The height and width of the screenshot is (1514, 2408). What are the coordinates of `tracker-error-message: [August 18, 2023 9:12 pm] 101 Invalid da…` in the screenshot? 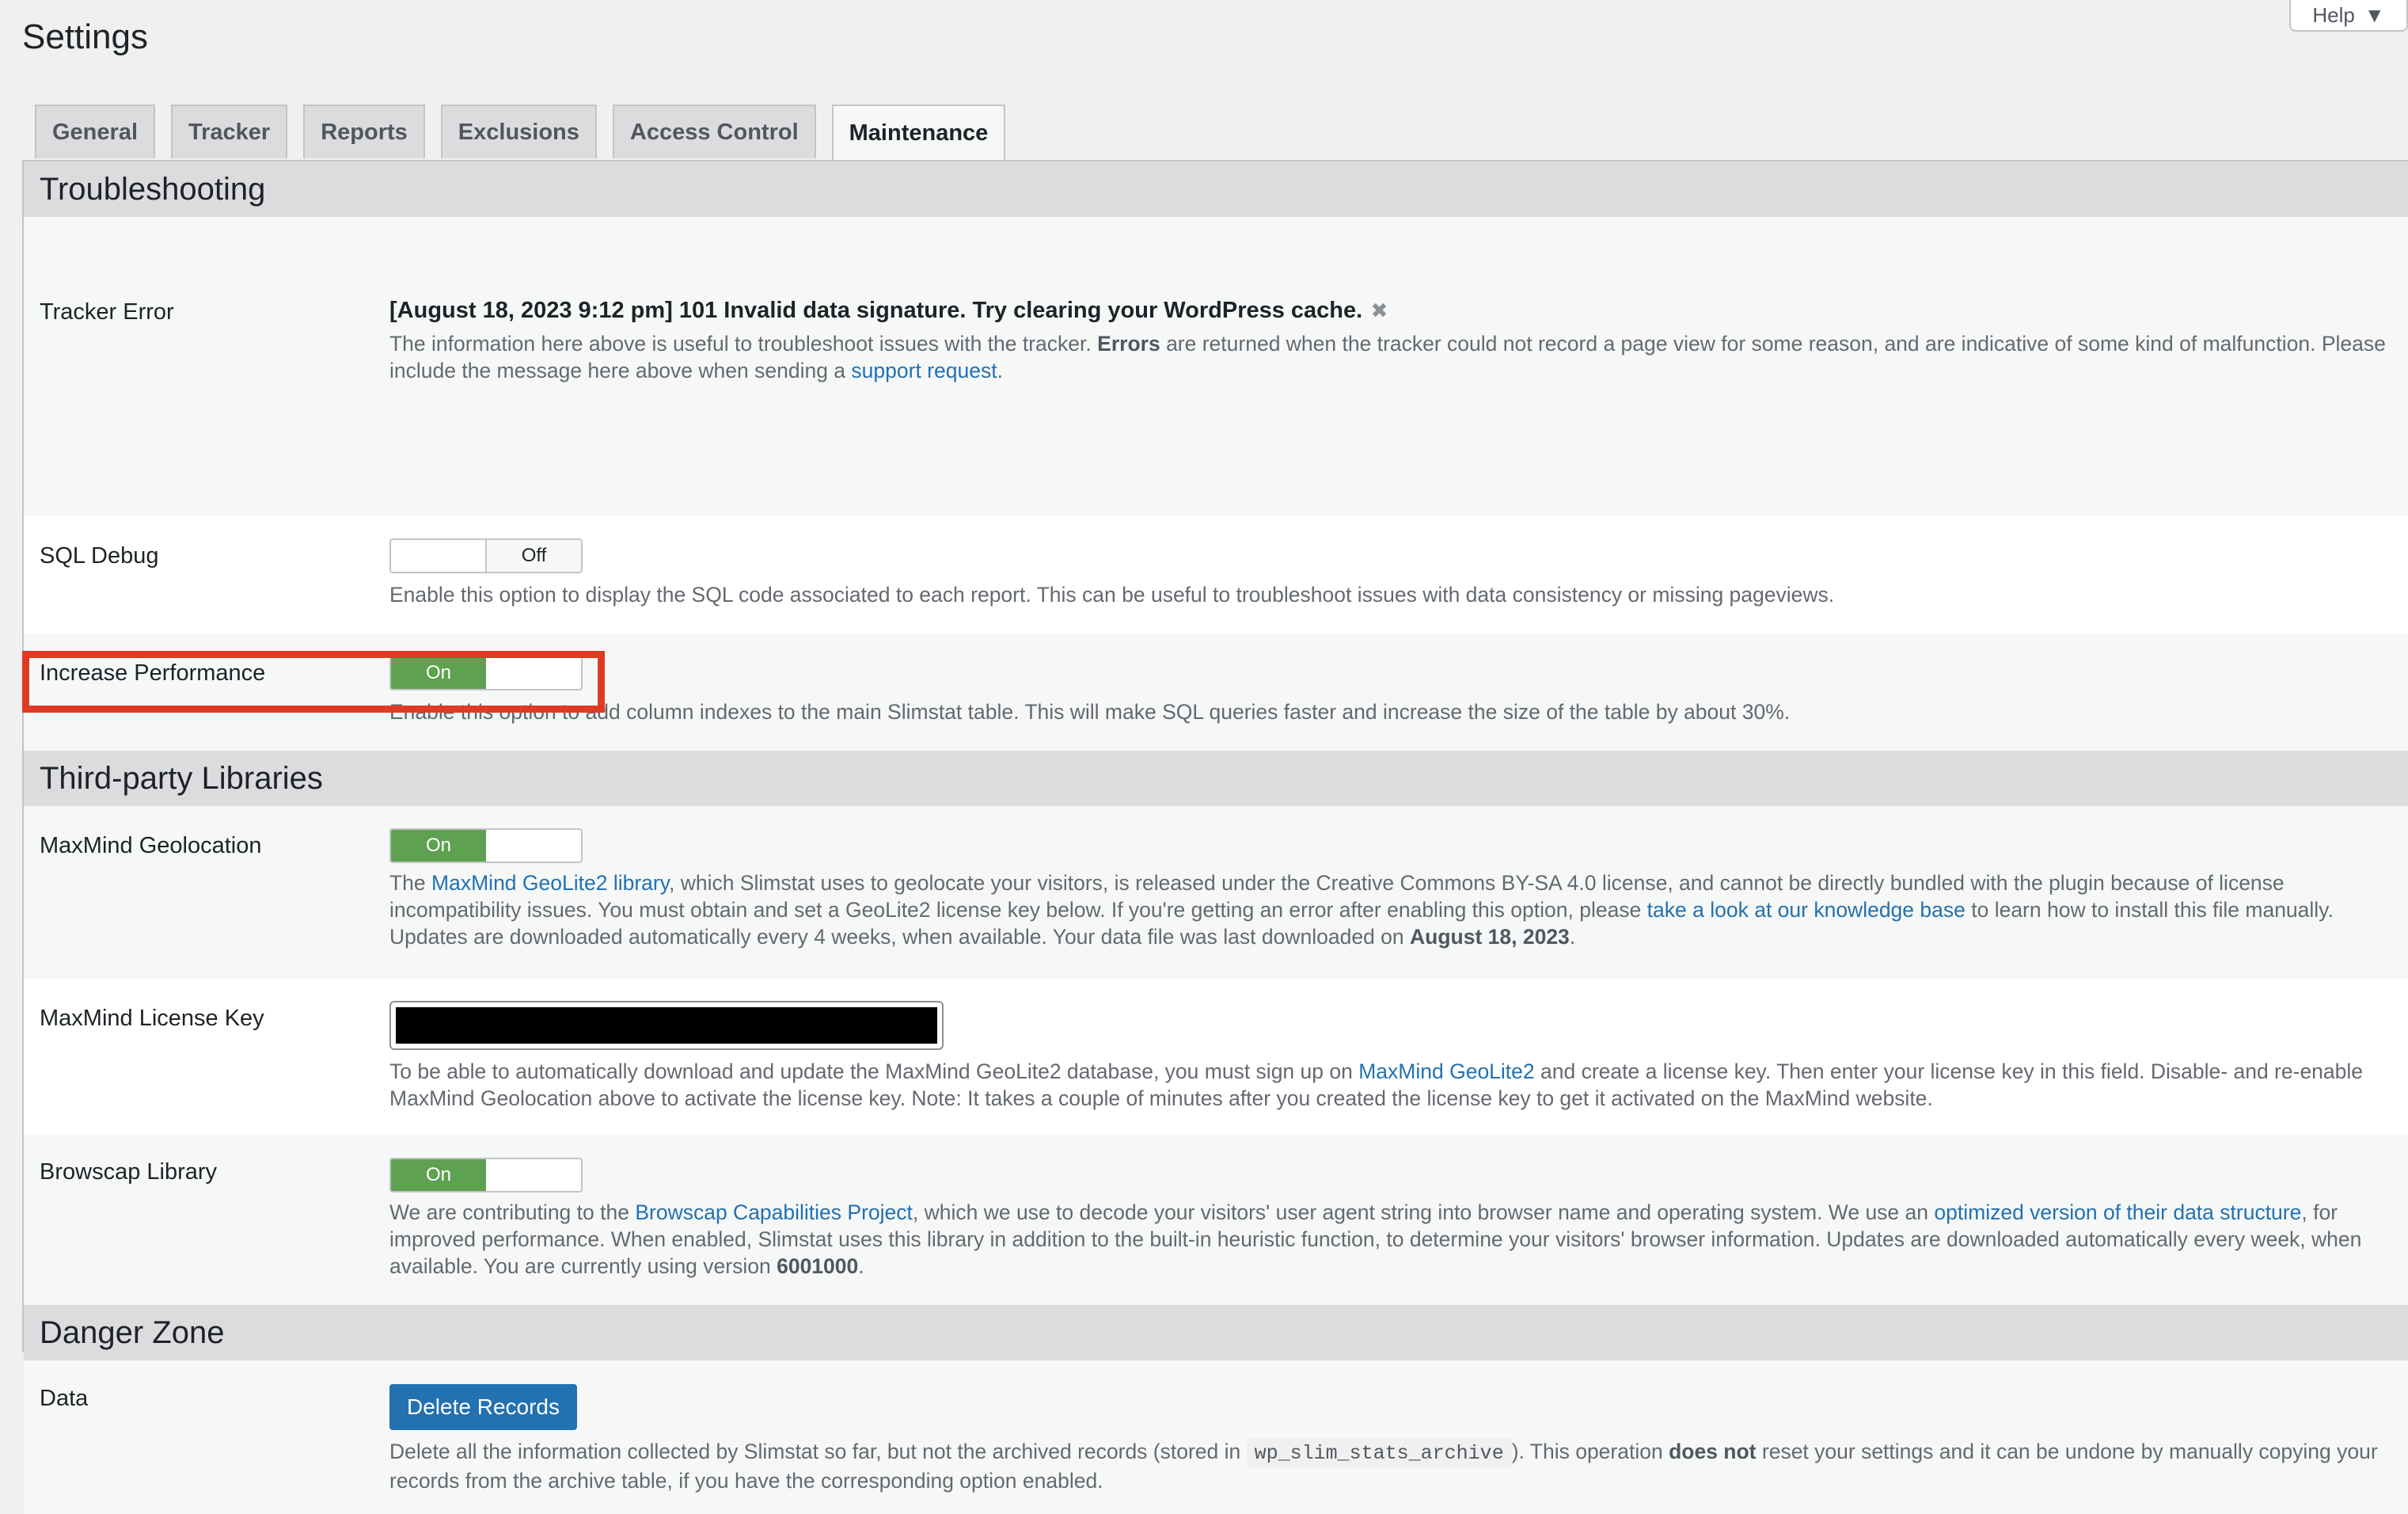 It's located at (876, 310).